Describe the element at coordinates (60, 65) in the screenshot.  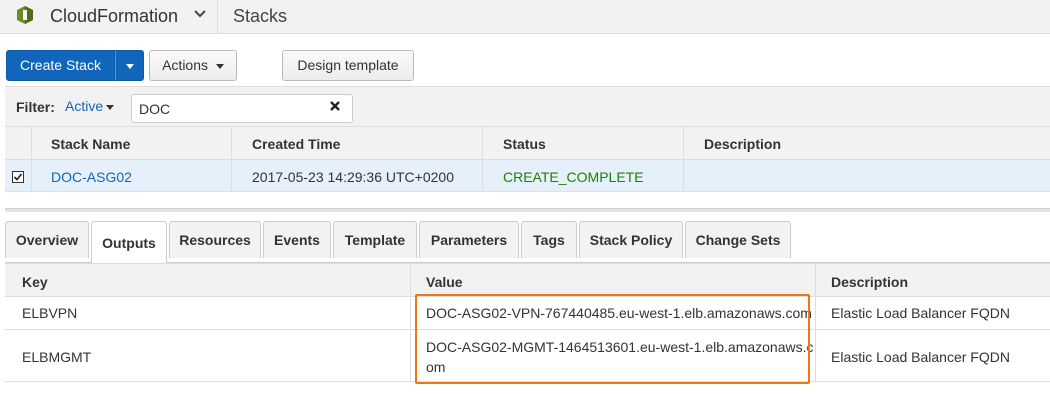
I see `create-stack-button: Create Stack` at that location.